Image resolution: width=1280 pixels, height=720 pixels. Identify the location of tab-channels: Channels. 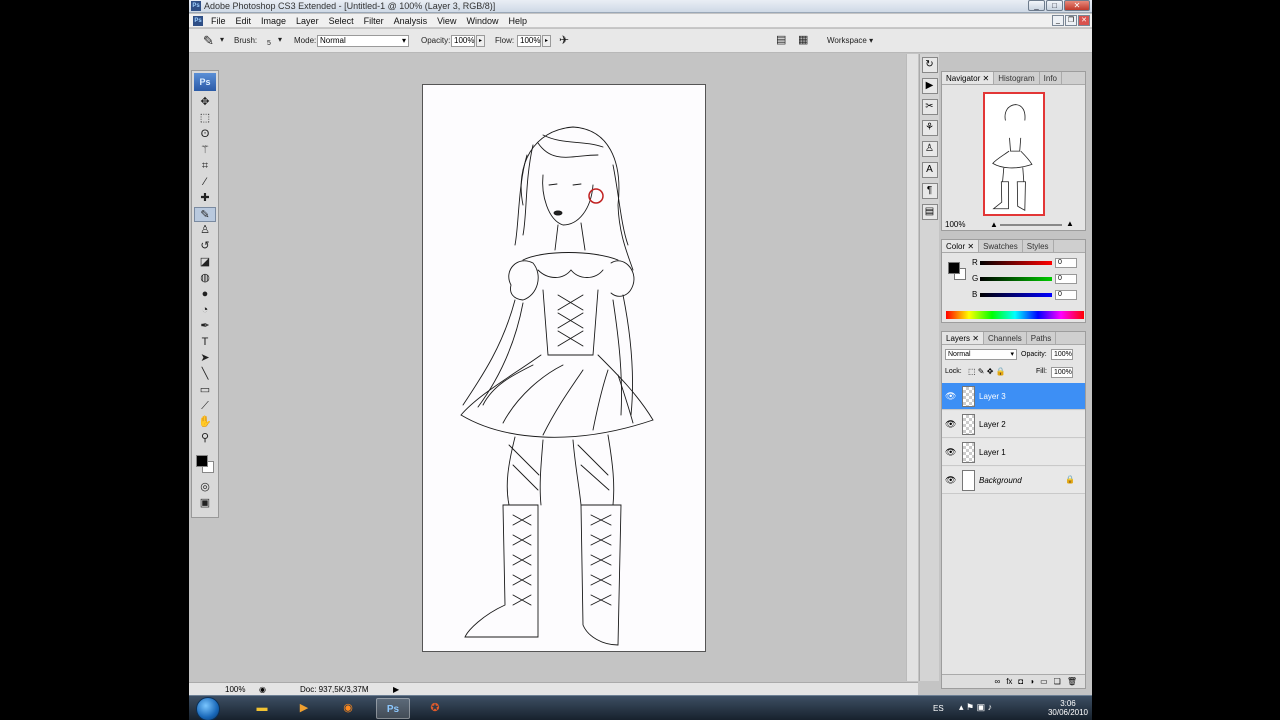
(1005, 338).